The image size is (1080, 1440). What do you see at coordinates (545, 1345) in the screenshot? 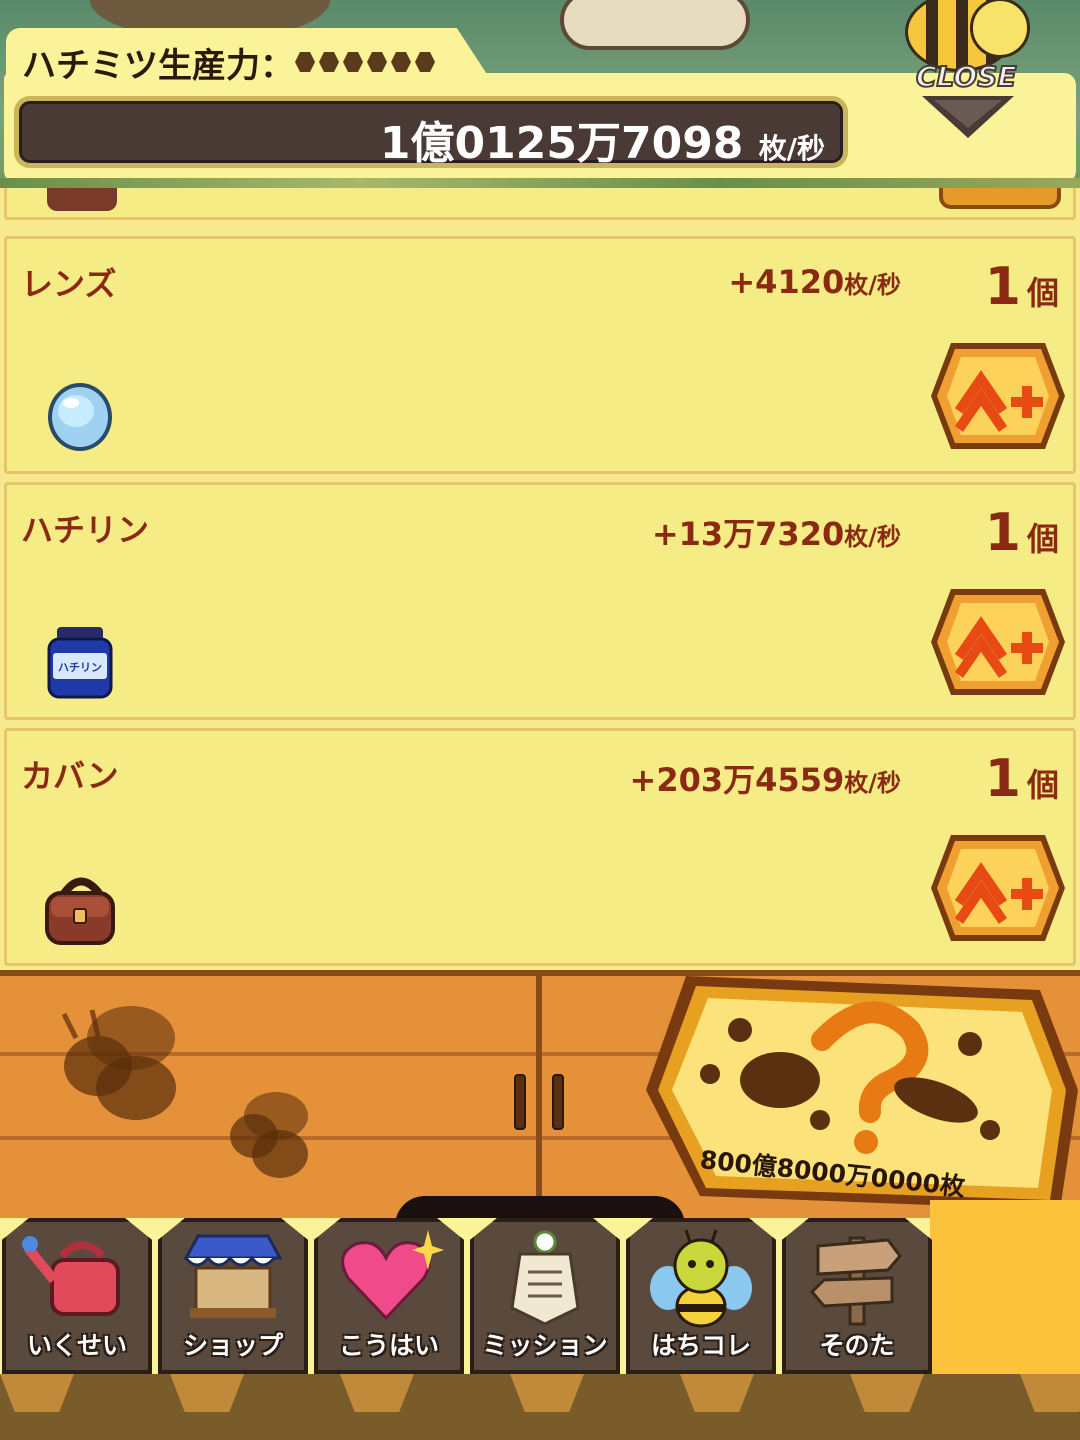
I see `nav-item-label: ミッション` at bounding box center [545, 1345].